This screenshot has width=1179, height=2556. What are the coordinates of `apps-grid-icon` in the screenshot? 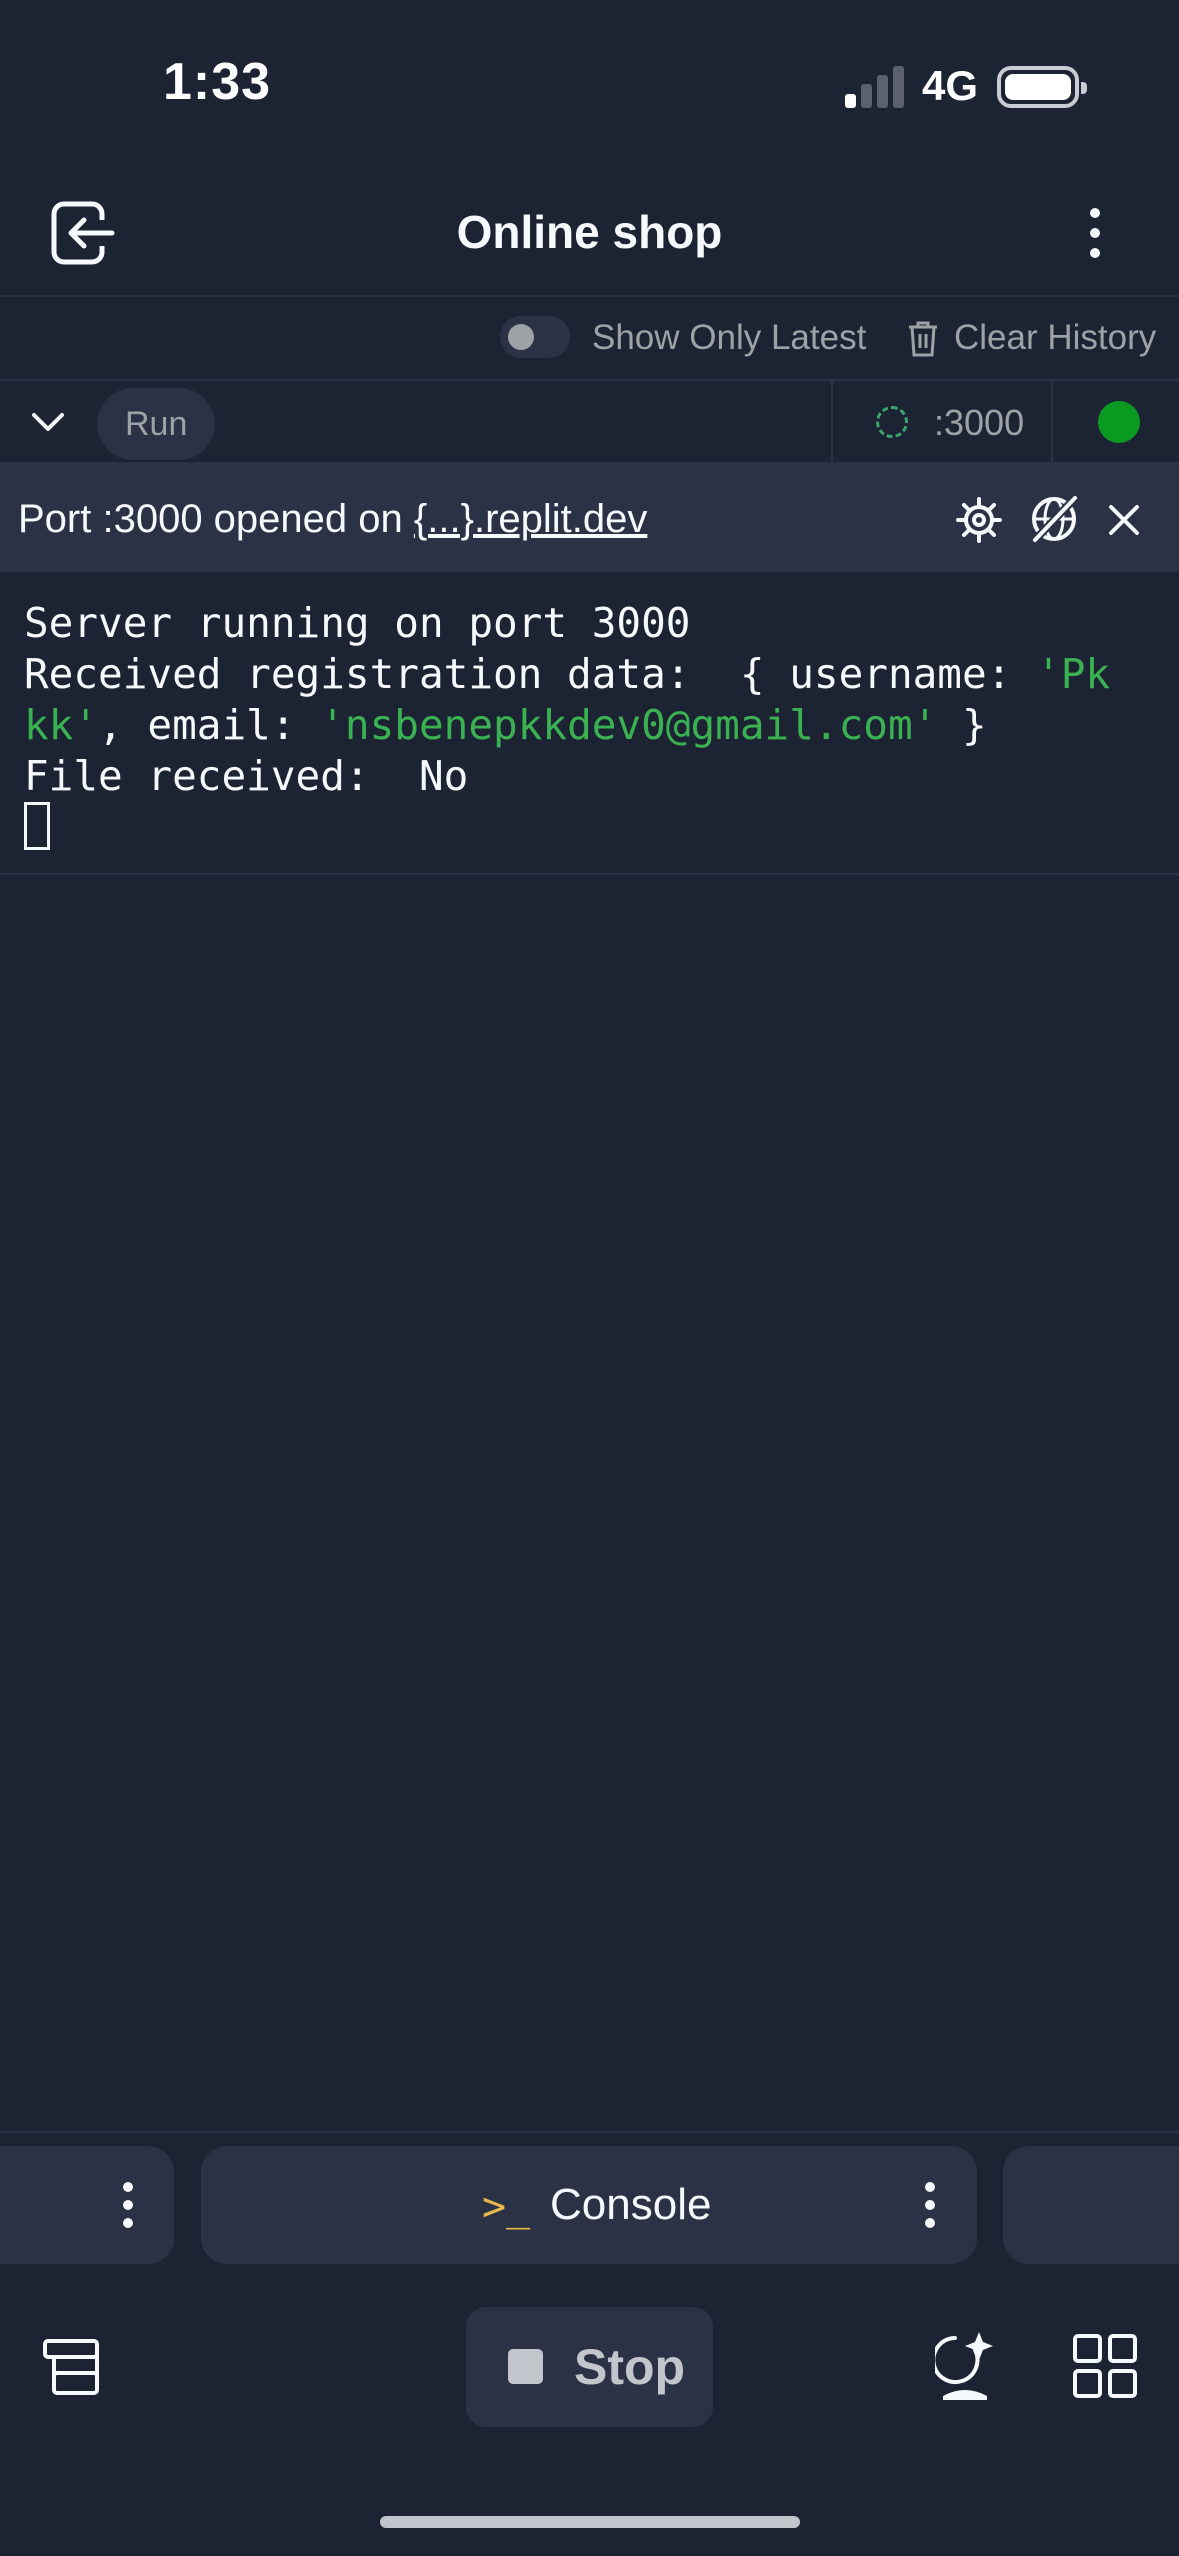 It's located at (1105, 2368).